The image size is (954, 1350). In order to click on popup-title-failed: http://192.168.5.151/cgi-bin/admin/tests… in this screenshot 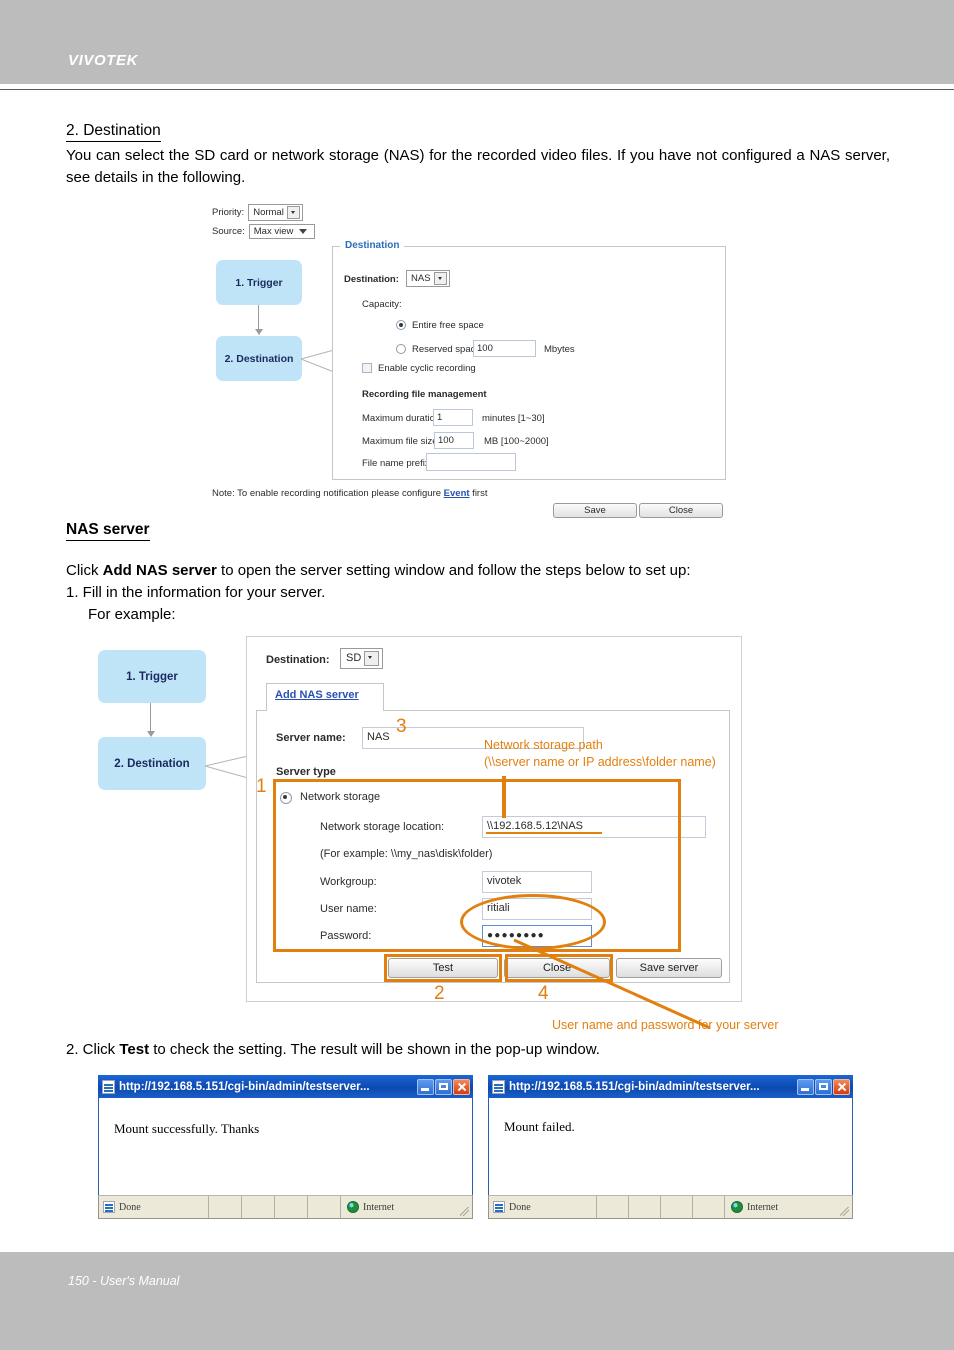, I will do `click(634, 1086)`.